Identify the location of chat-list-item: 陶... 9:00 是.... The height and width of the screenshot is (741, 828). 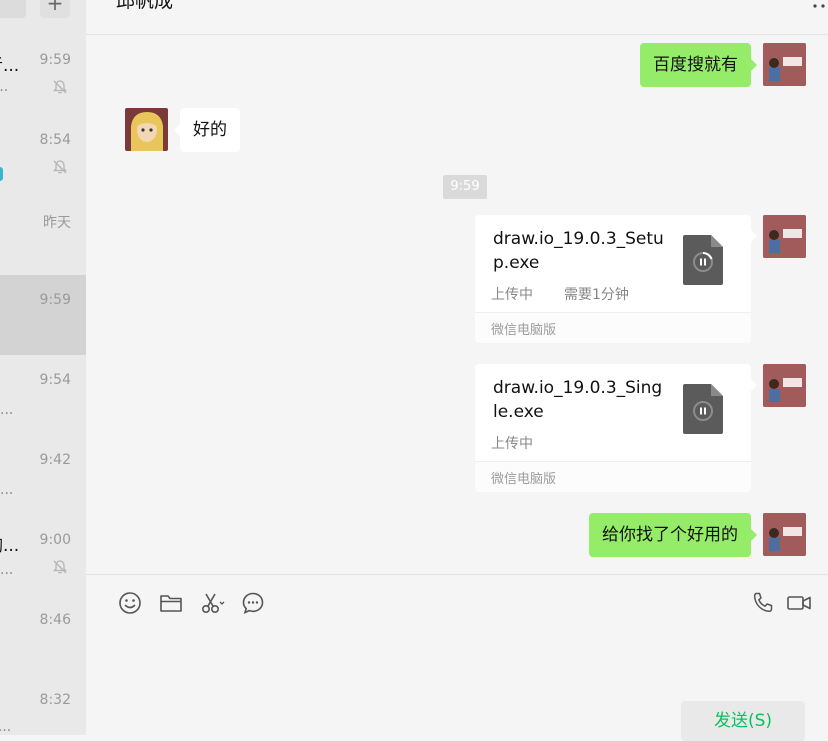
(43, 555).